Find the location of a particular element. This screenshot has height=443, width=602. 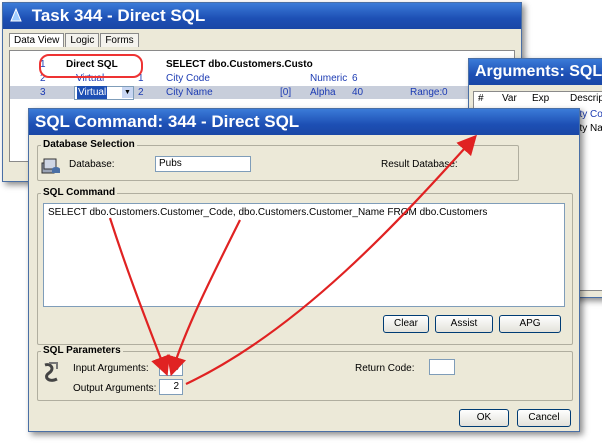

row-var-name: City Code is located at coordinates (188, 78).